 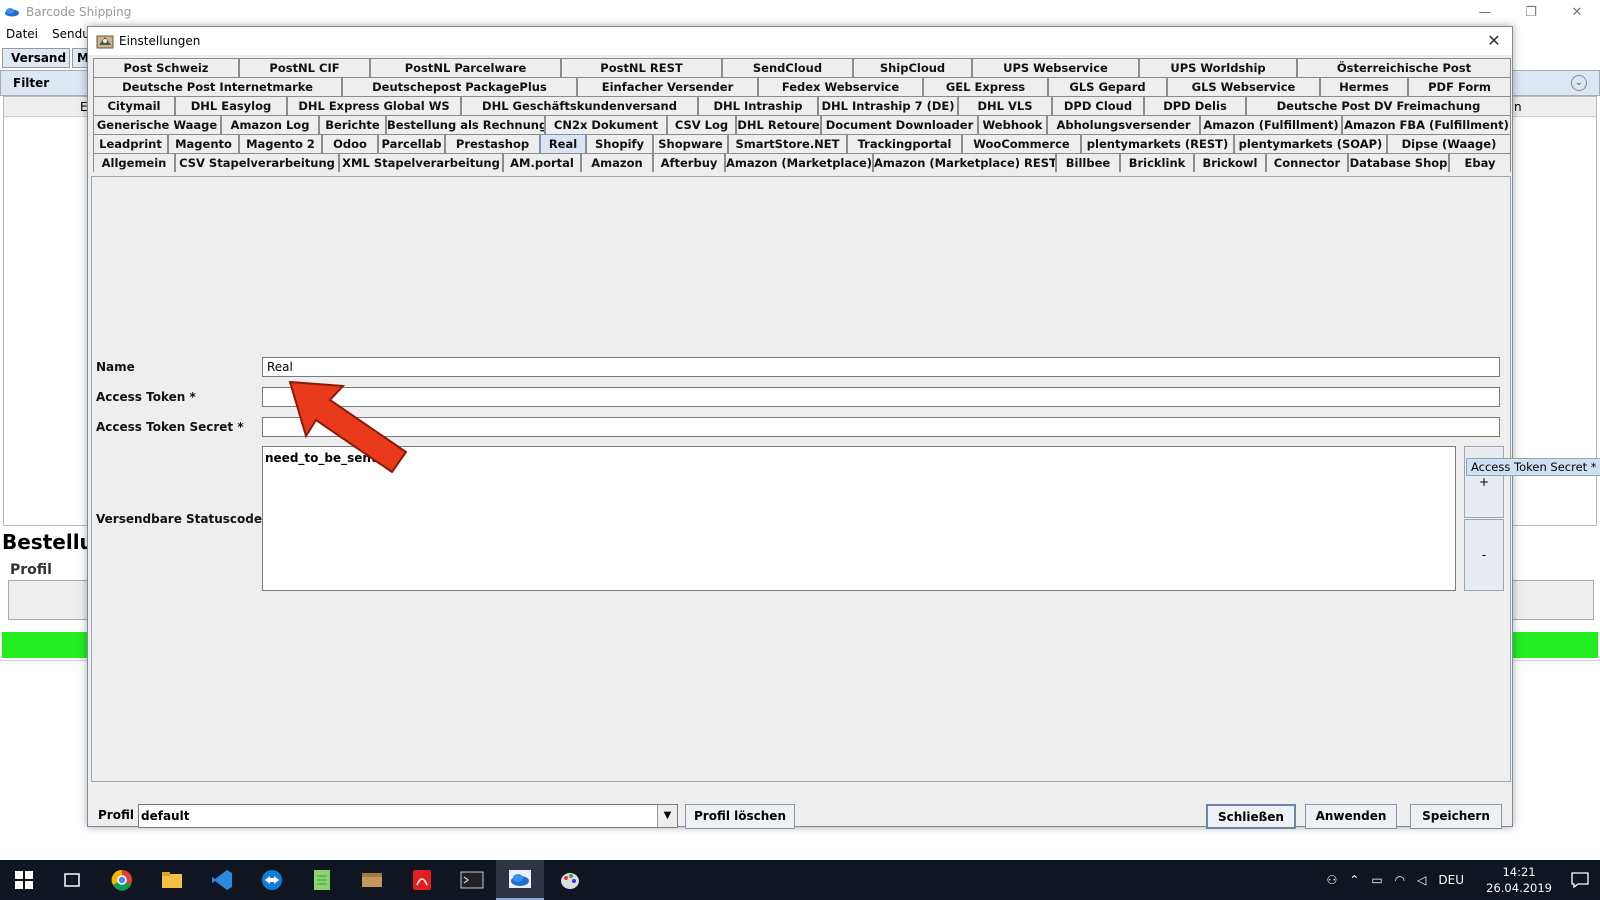 I want to click on tab-shipcloud: ShipCloud, so click(x=912, y=67).